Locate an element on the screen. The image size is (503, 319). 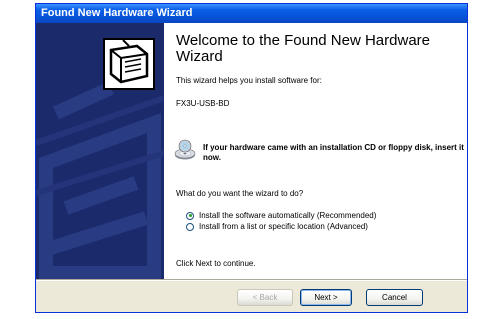
button-separator is located at coordinates (251, 280).